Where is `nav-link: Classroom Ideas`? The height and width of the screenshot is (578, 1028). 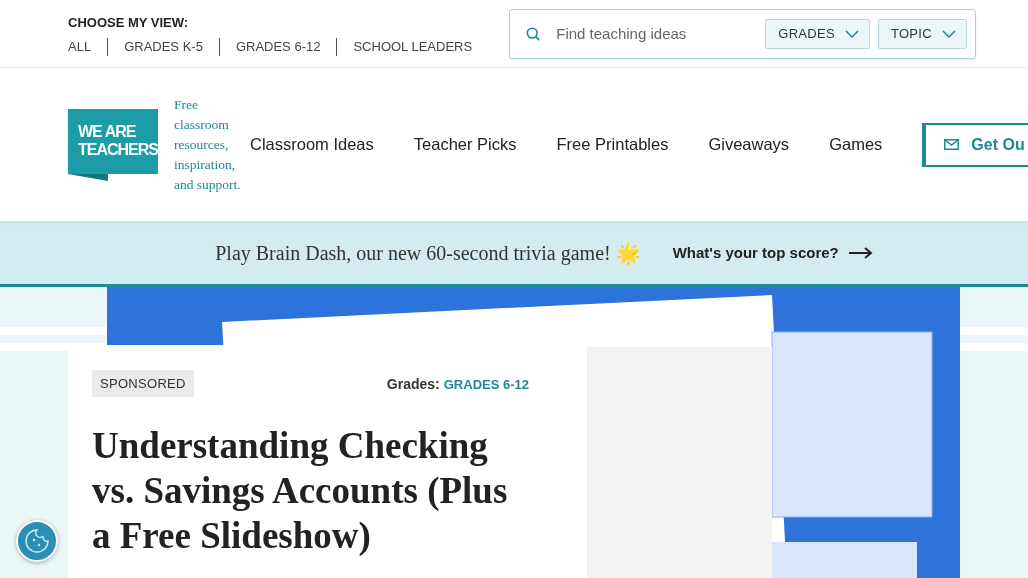
nav-link: Classroom Ideas is located at coordinates (312, 144).